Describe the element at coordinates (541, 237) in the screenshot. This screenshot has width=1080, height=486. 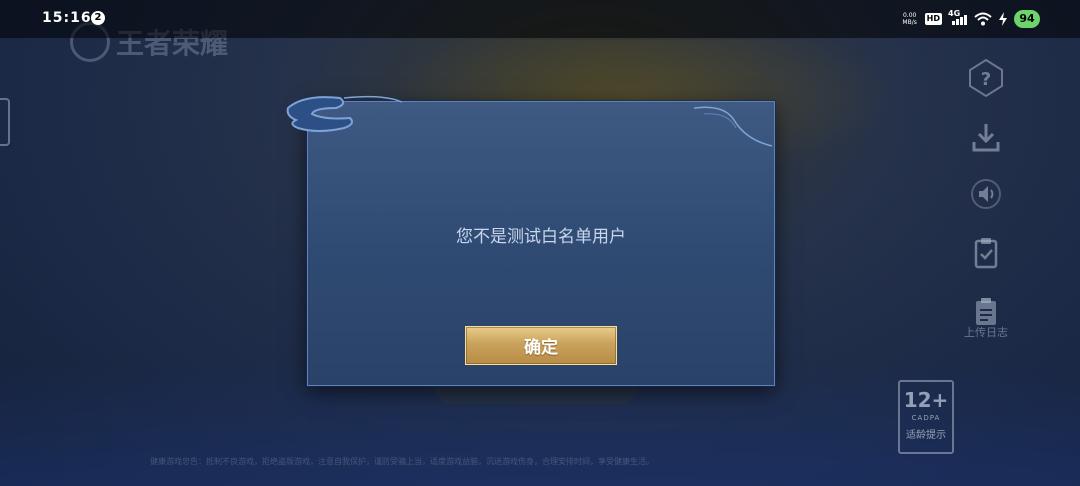
I see `dialog-message: 您不是测试白名单用户` at that location.